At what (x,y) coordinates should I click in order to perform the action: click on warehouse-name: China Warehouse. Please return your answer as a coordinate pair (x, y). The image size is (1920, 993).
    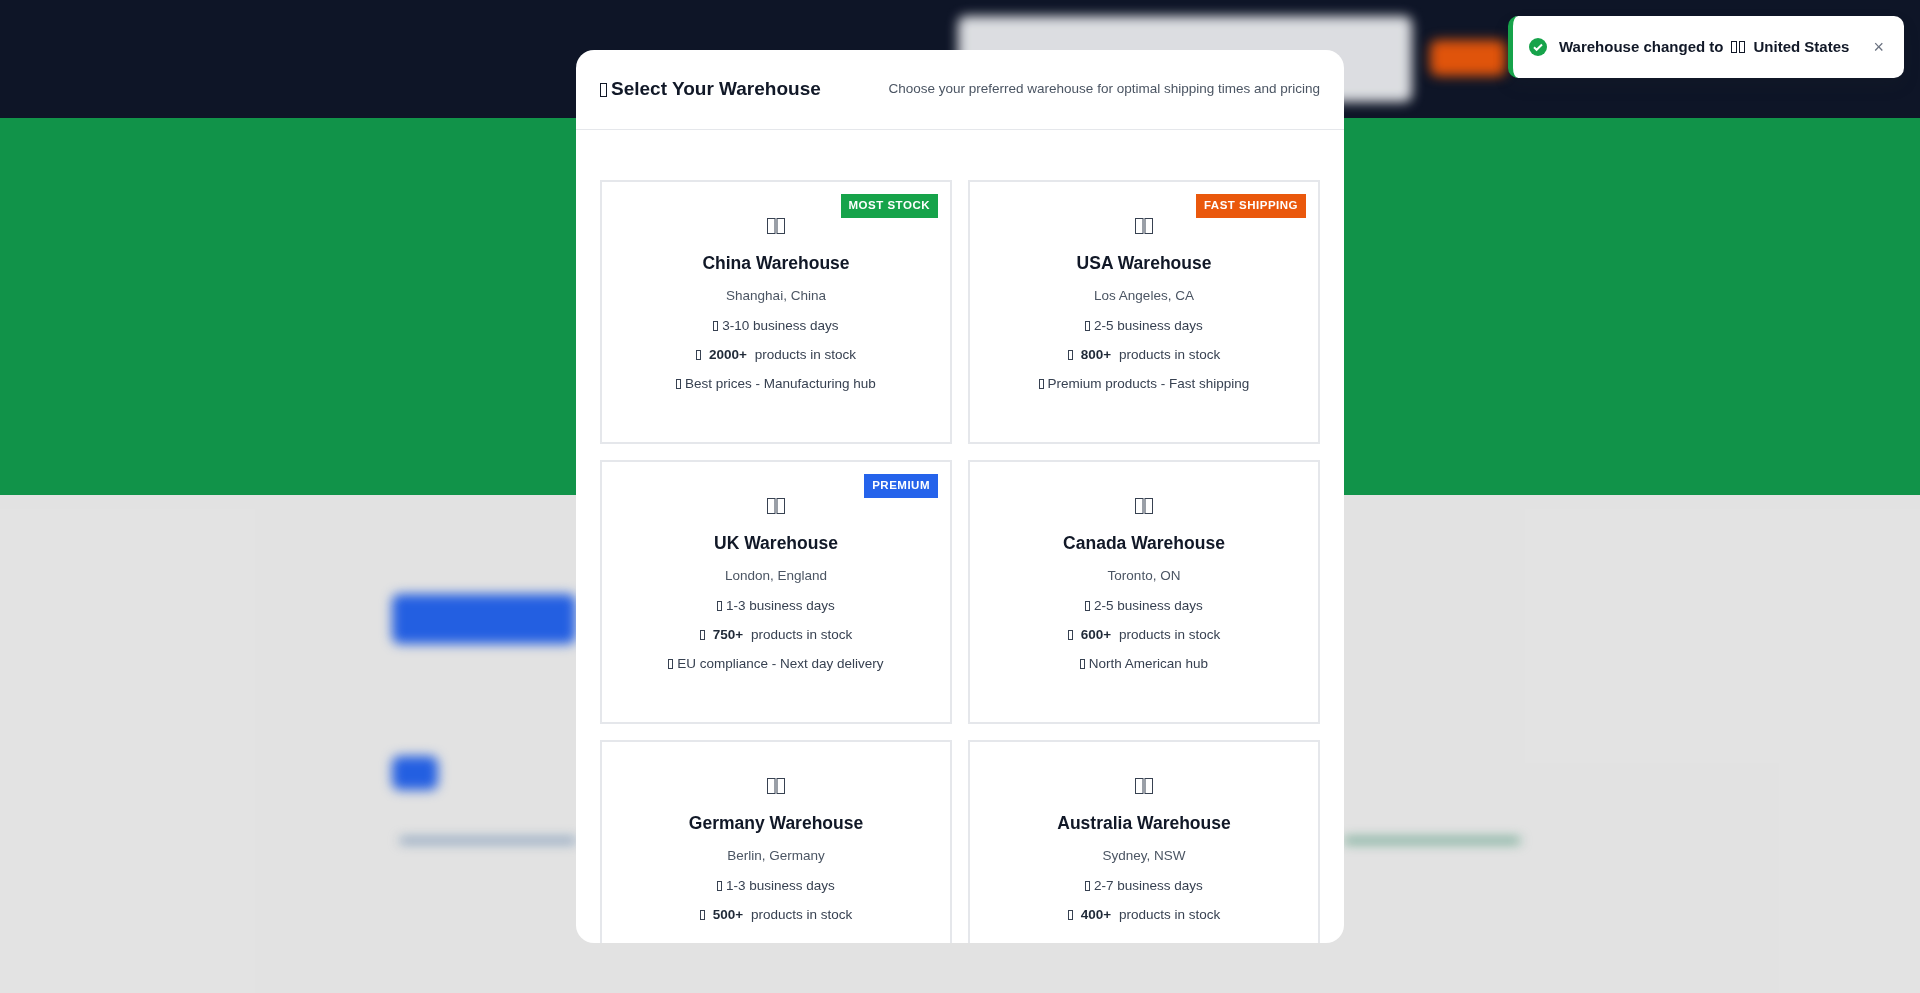
    Looking at the image, I should click on (776, 263).